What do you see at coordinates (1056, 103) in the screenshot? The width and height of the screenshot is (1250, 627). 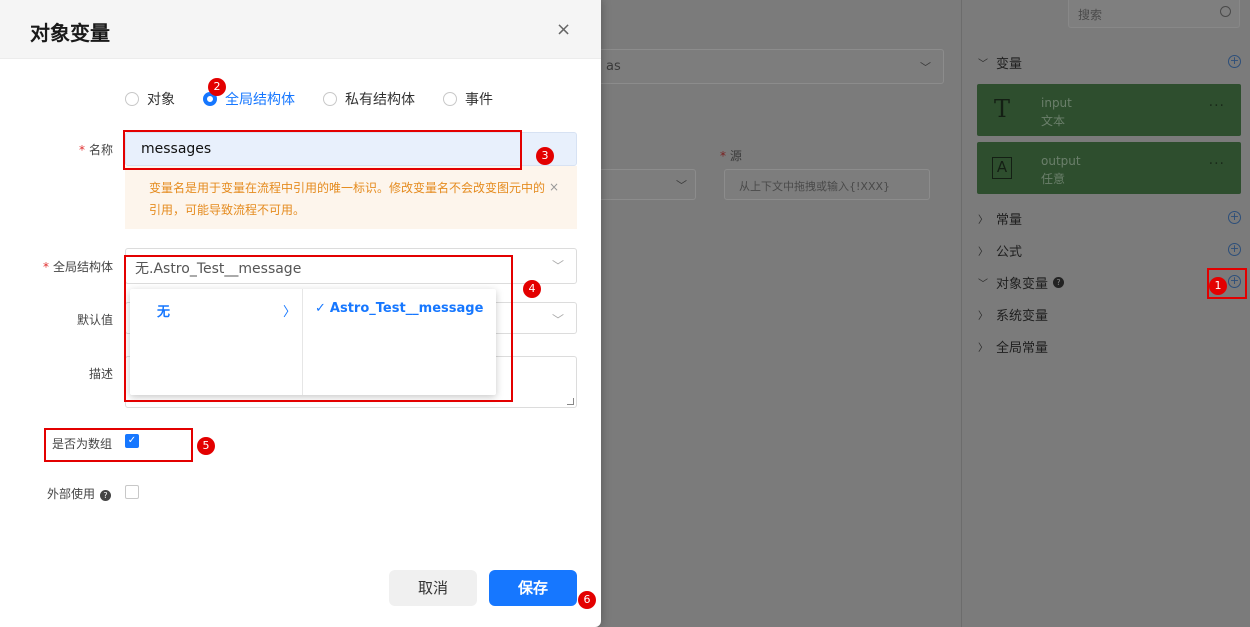 I see `variable-name: input` at bounding box center [1056, 103].